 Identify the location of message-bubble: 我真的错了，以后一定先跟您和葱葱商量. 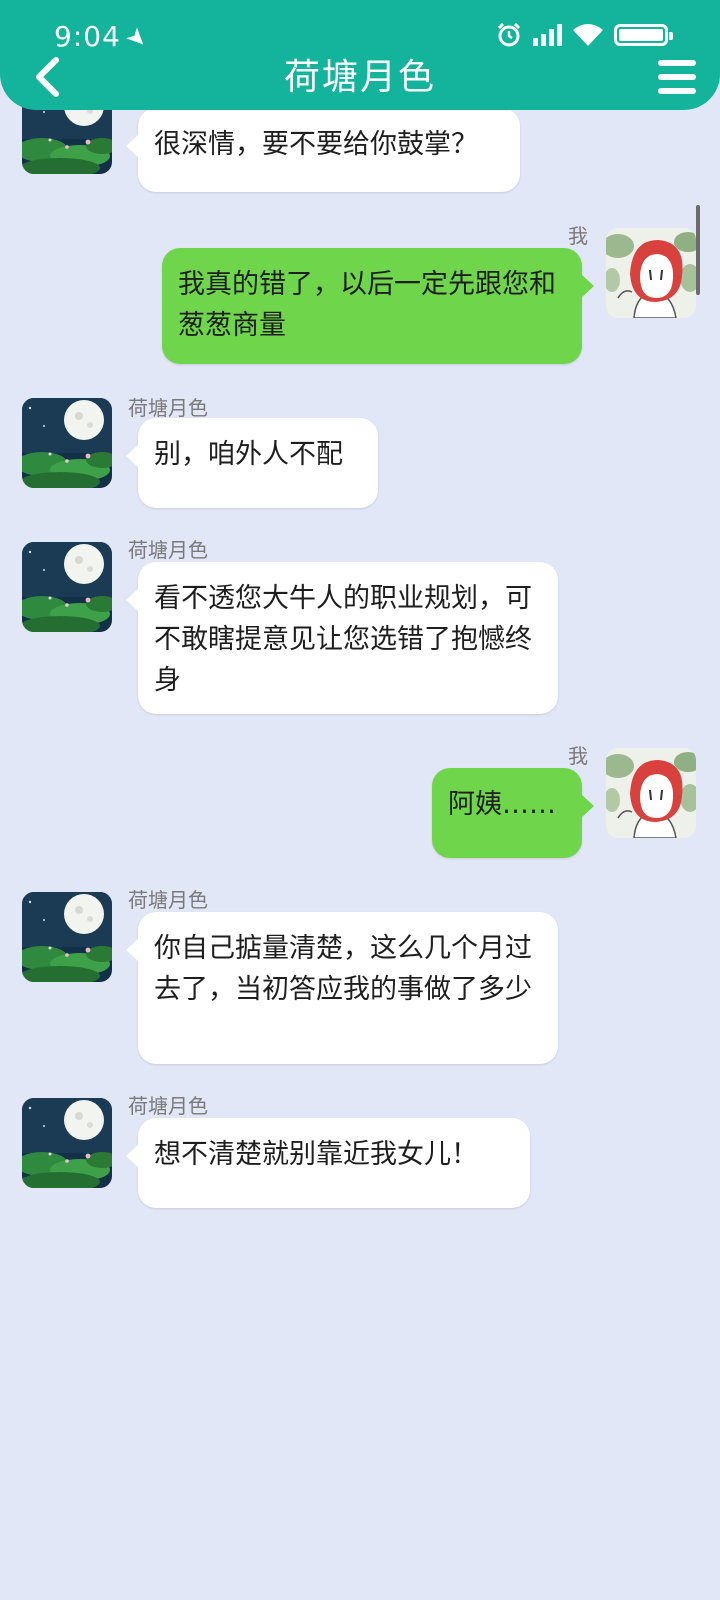
(378, 306).